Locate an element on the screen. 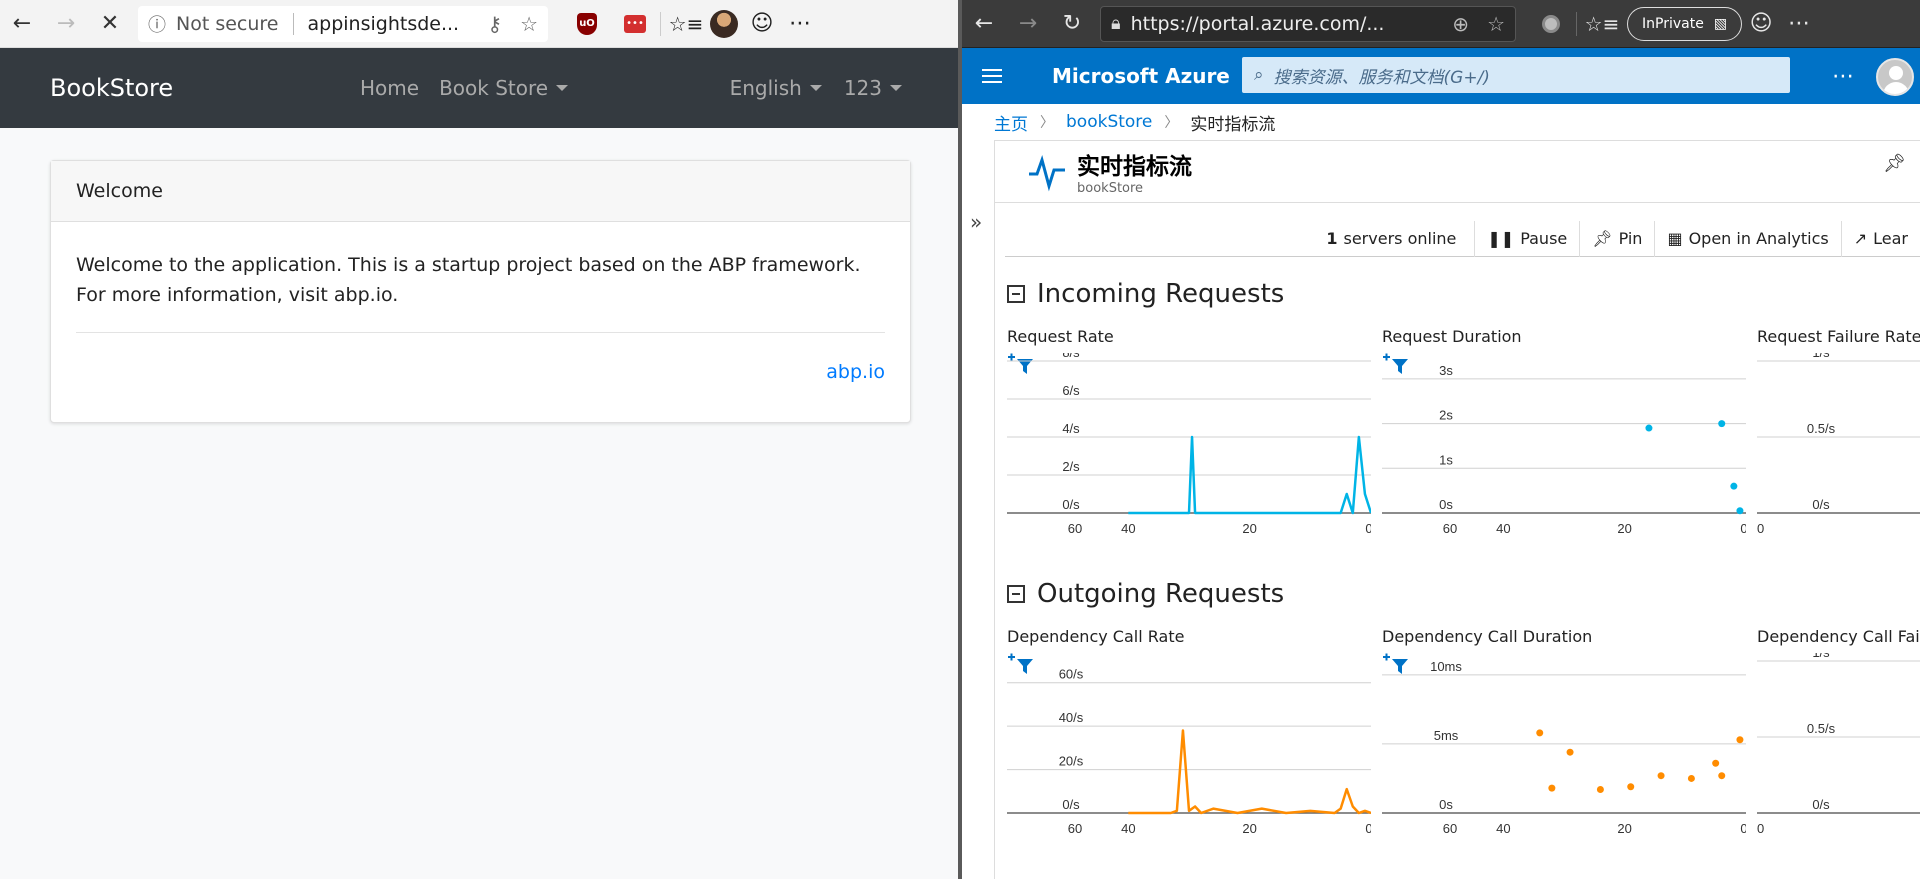  zoom-icon: ⊕ is located at coordinates (1460, 24).